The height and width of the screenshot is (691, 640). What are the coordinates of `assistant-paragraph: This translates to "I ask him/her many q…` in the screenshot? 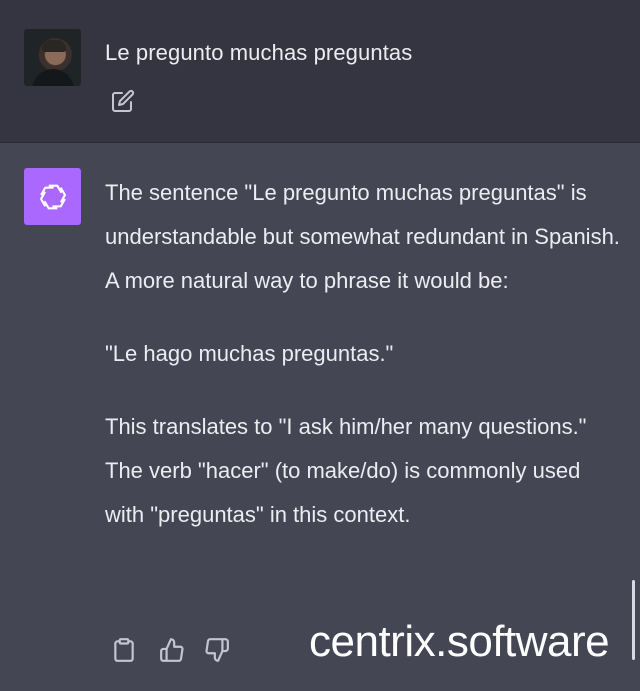 It's located at (346, 470).